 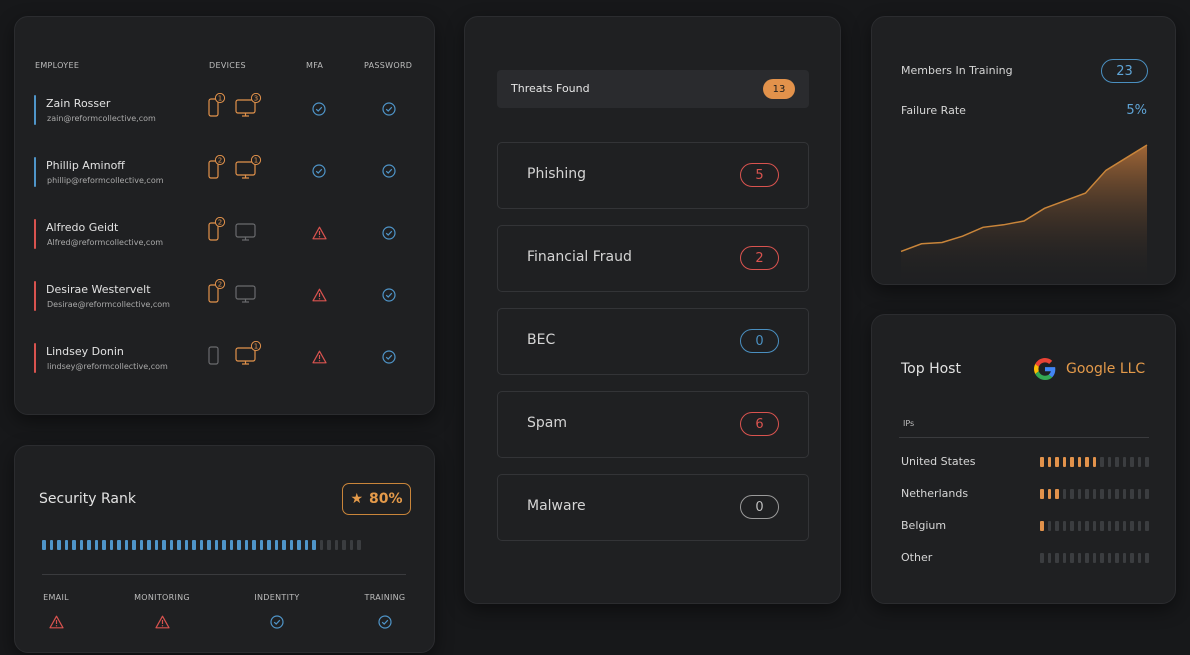 I want to click on threat-count-badge: 2, so click(x=759, y=258).